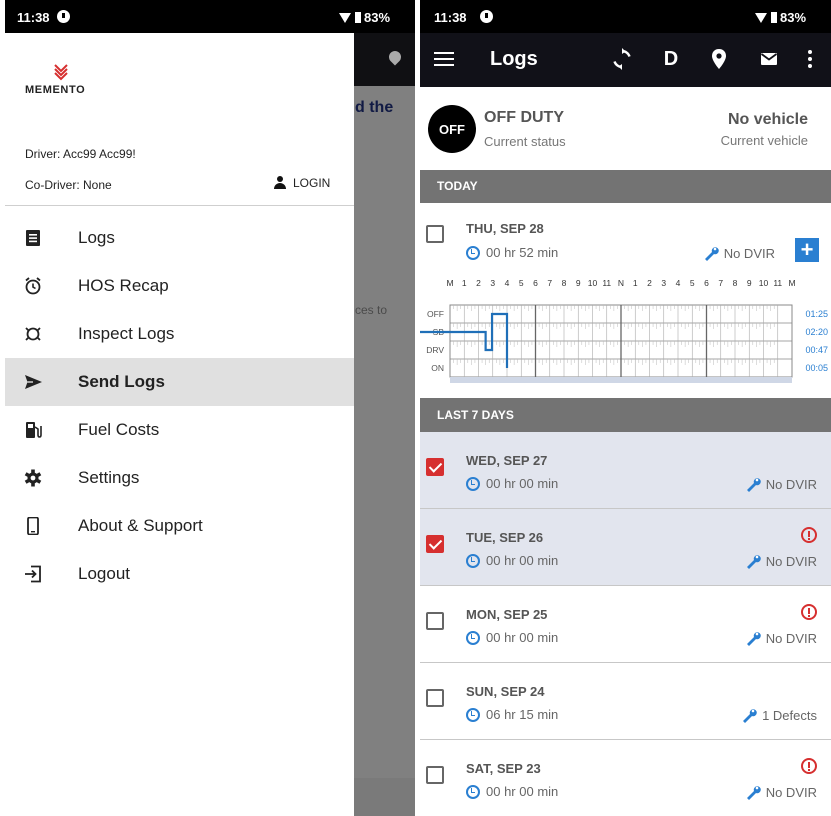  What do you see at coordinates (33, 526) in the screenshot?
I see `phone-icon` at bounding box center [33, 526].